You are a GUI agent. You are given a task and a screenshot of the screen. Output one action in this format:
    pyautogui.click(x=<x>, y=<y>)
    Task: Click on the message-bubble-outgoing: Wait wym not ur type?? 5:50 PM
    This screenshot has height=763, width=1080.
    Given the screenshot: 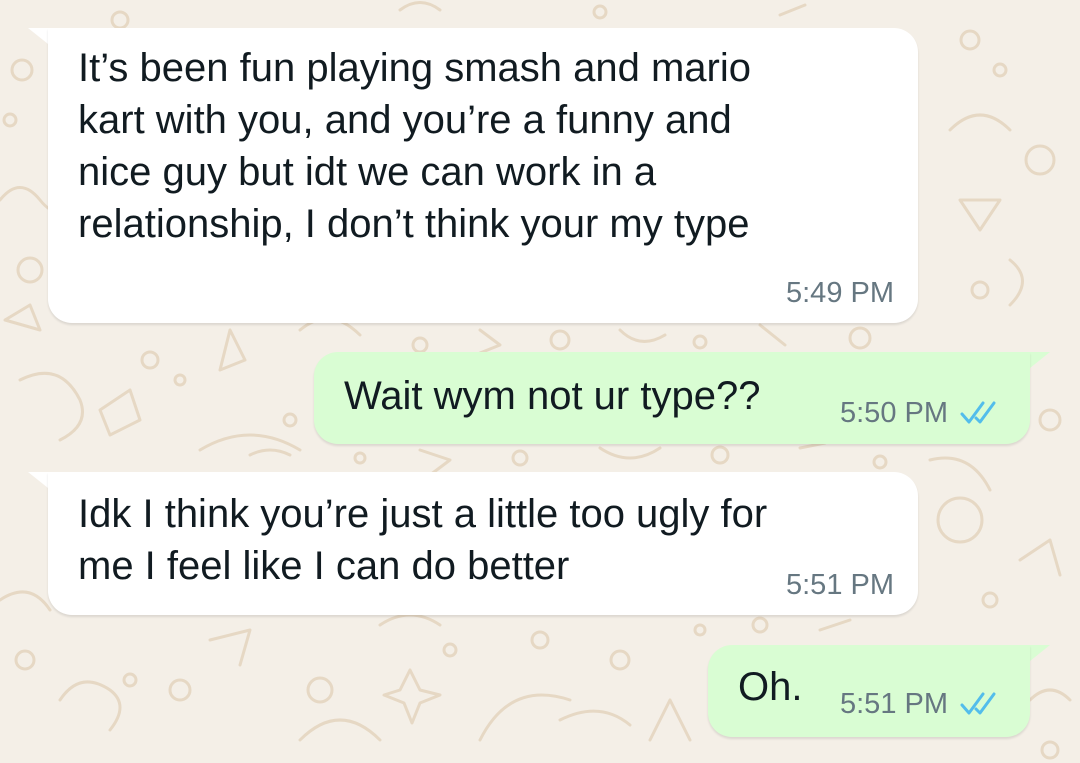 What is the action you would take?
    pyautogui.click(x=672, y=398)
    